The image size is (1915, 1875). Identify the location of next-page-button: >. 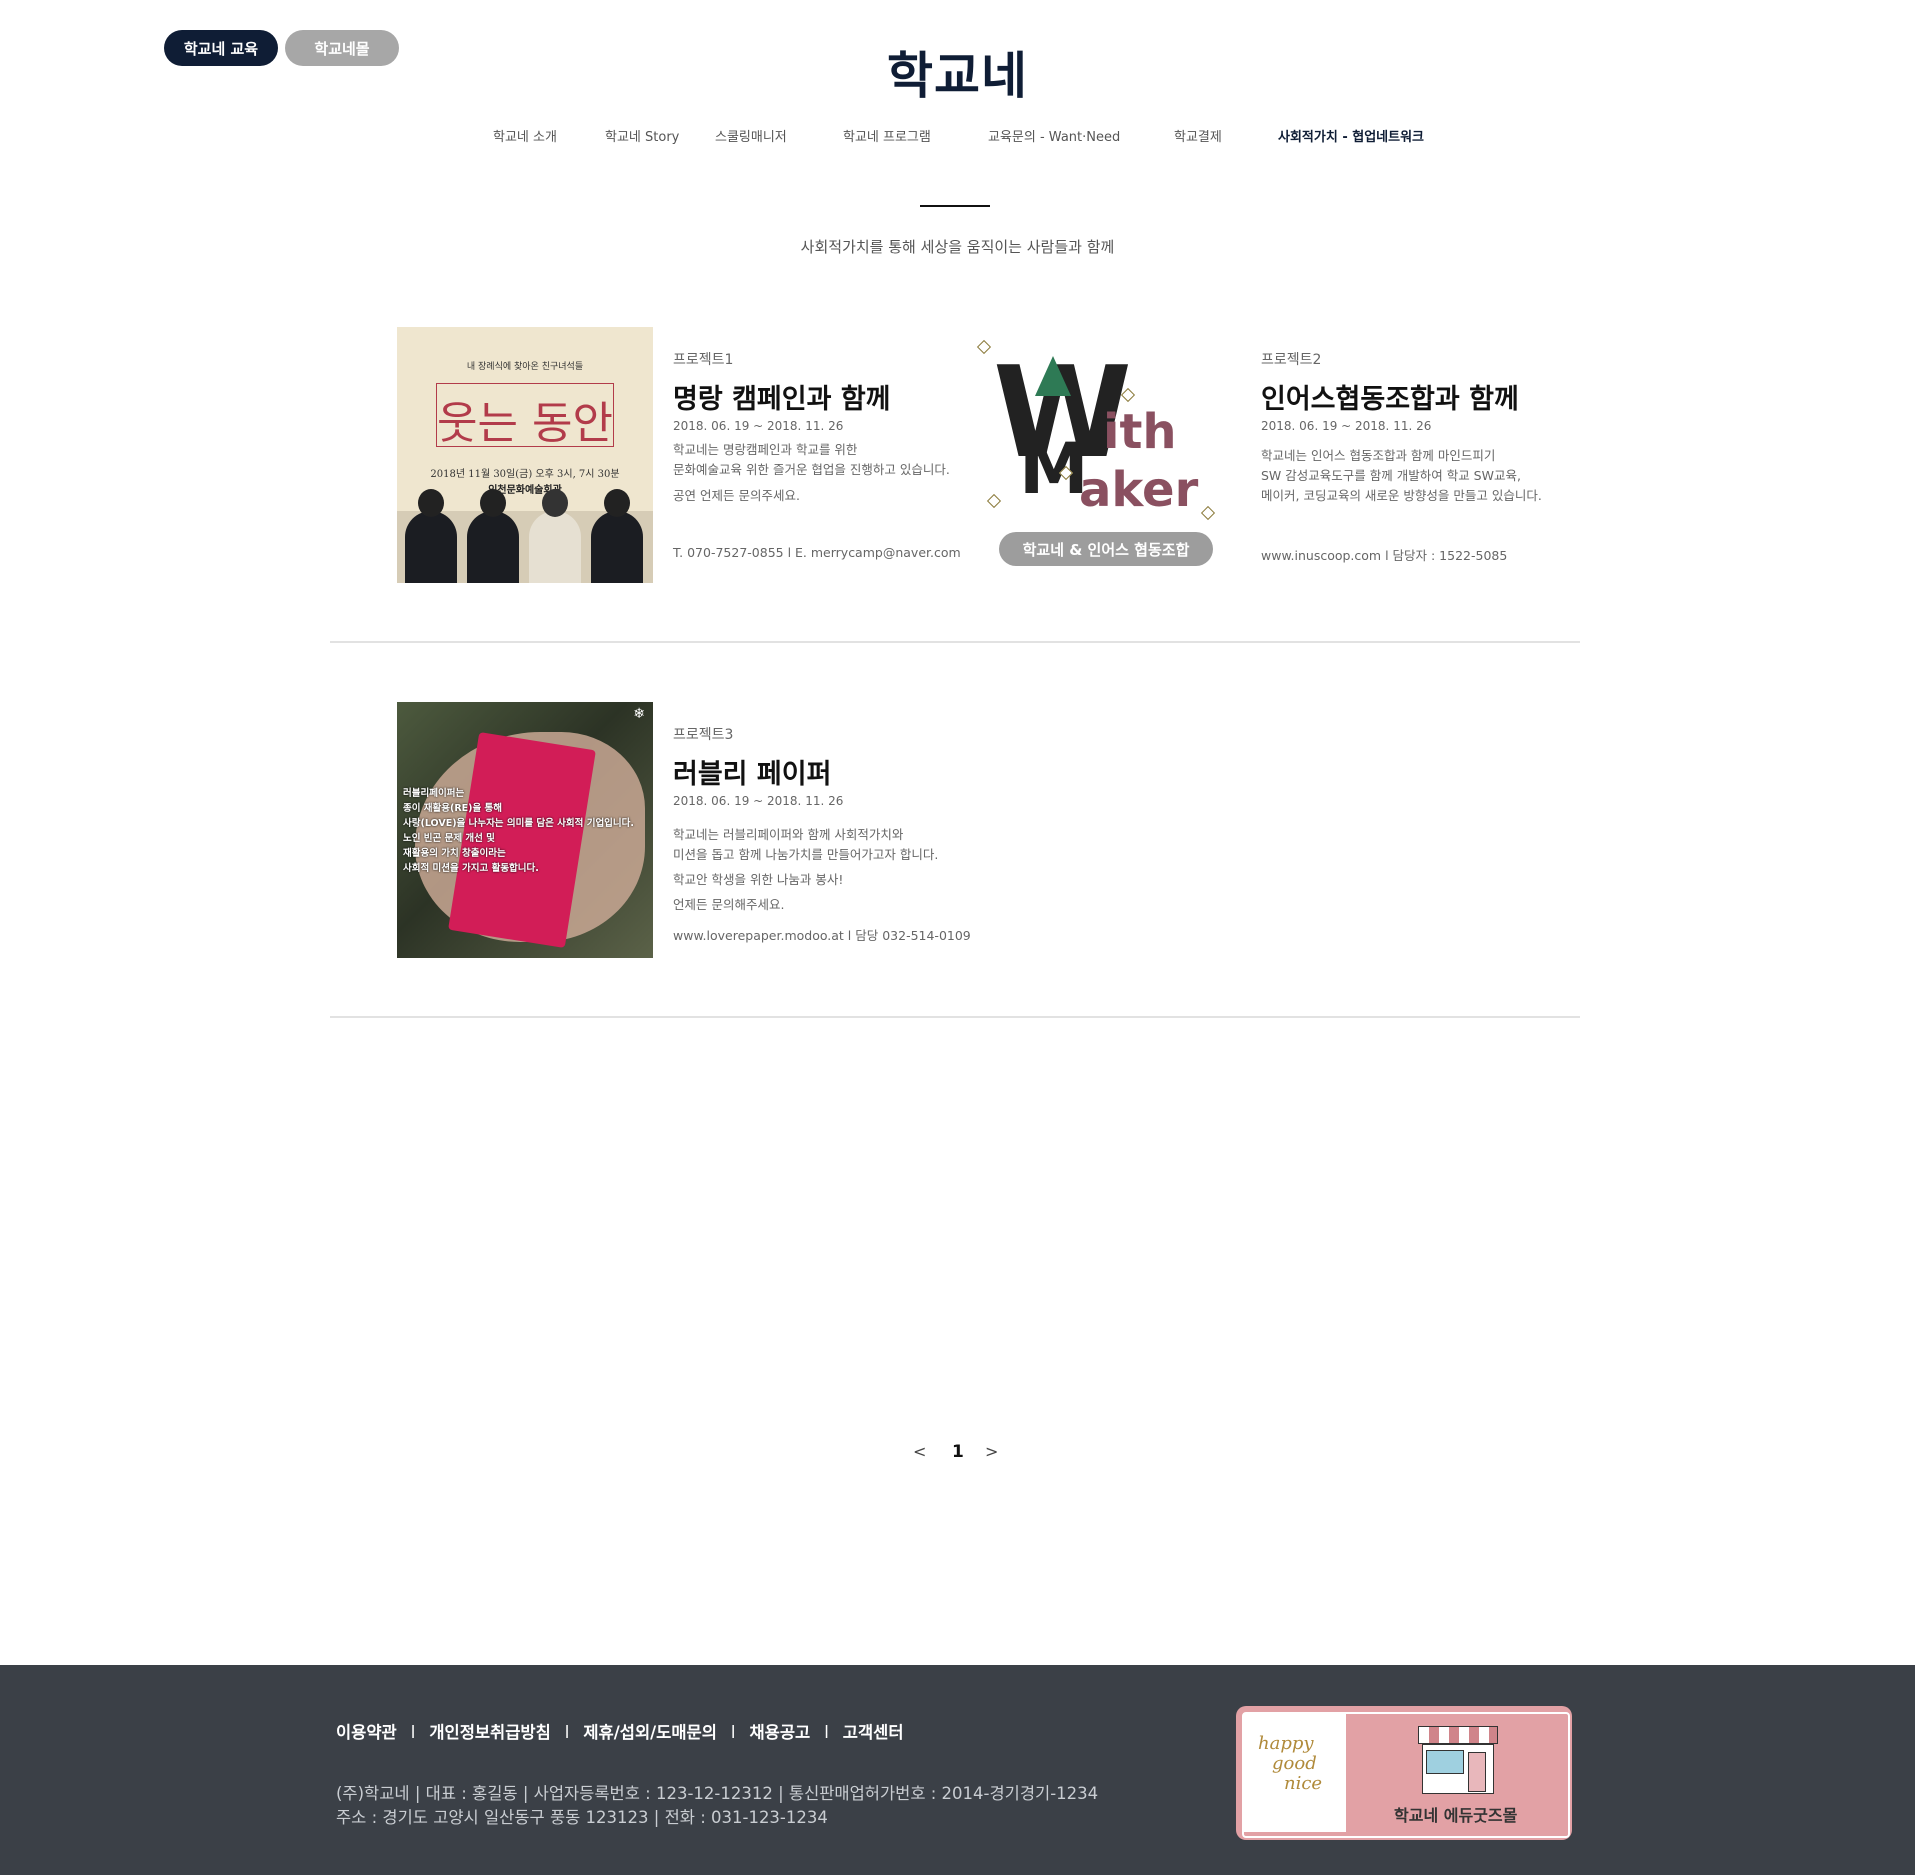
(991, 1451).